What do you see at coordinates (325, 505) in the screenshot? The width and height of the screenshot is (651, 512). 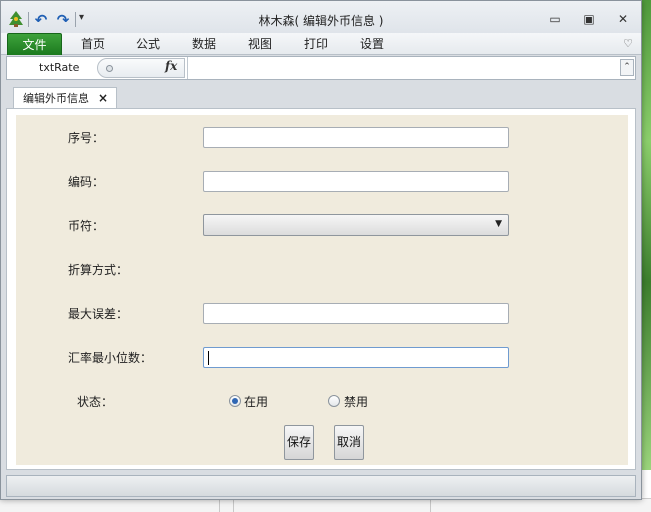 I see `background-app-footer` at bounding box center [325, 505].